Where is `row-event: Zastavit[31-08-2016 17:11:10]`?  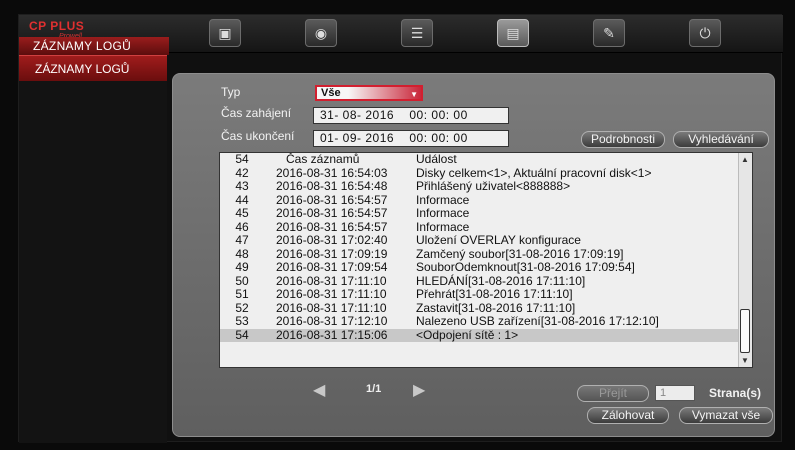
row-event: Zastavit[31-08-2016 17:11:10] is located at coordinates (496, 307).